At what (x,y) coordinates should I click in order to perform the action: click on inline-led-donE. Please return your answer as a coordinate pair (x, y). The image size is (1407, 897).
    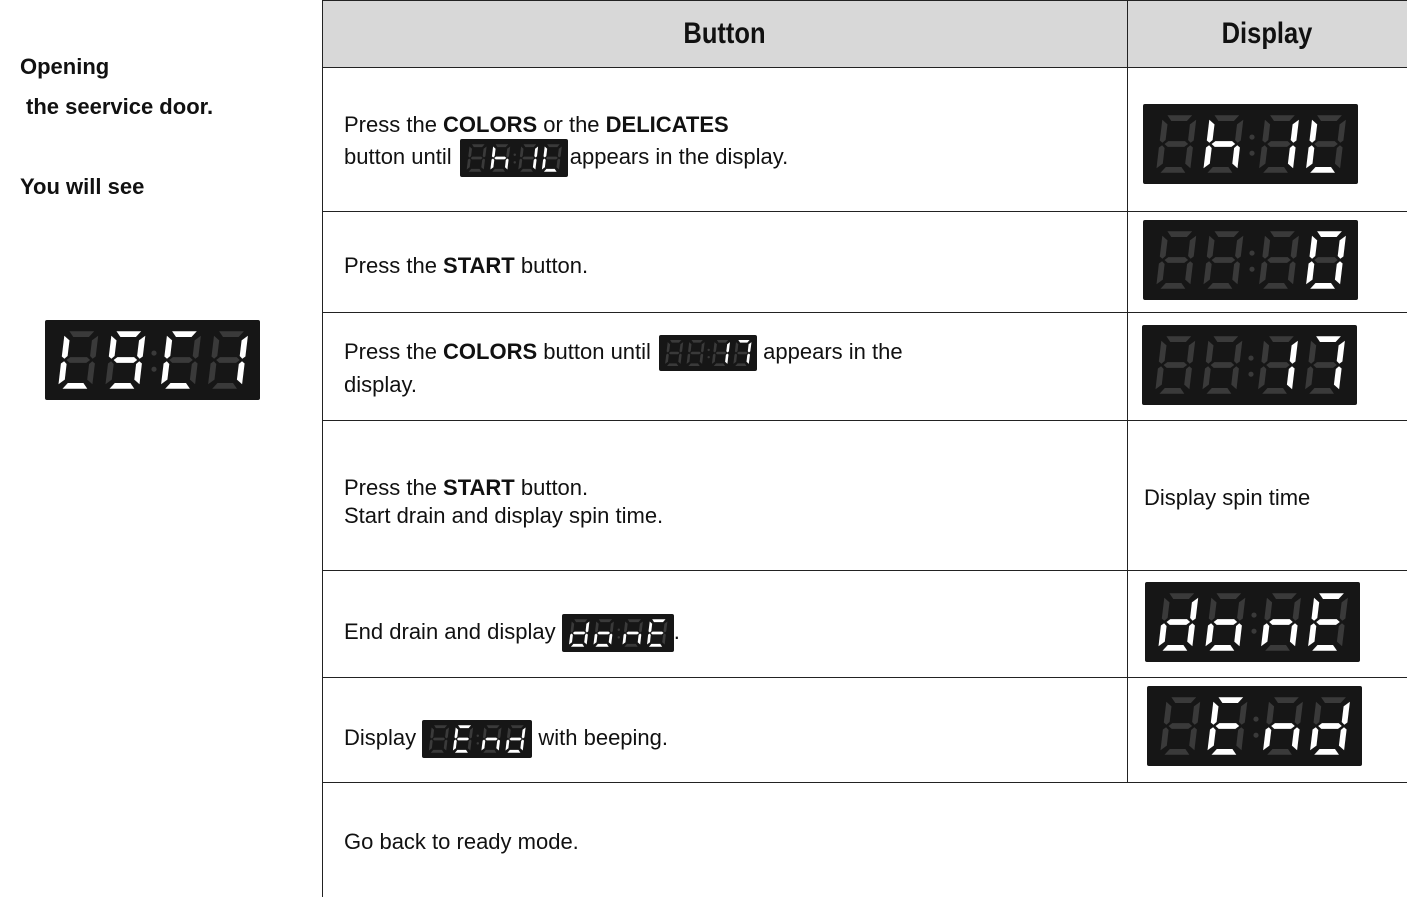
    Looking at the image, I should click on (617, 633).